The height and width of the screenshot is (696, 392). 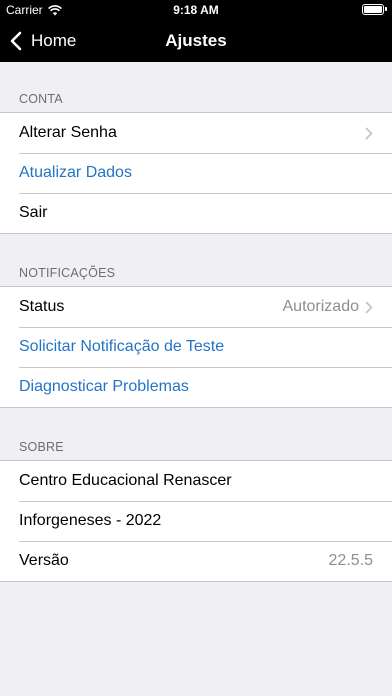 What do you see at coordinates (196, 307) in the screenshot?
I see `settings-row-status: Status Autorizado` at bounding box center [196, 307].